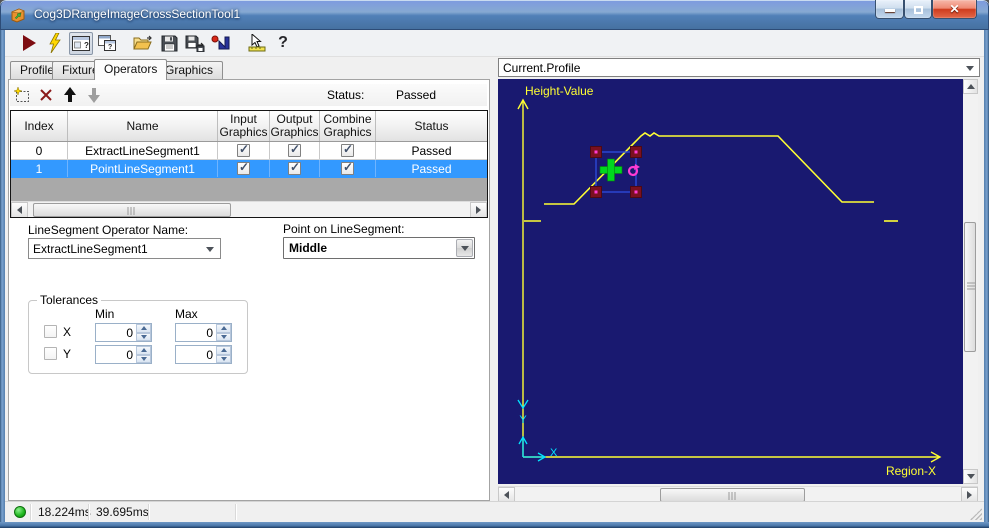  What do you see at coordinates (2, 276) in the screenshot?
I see `window-frame-left` at bounding box center [2, 276].